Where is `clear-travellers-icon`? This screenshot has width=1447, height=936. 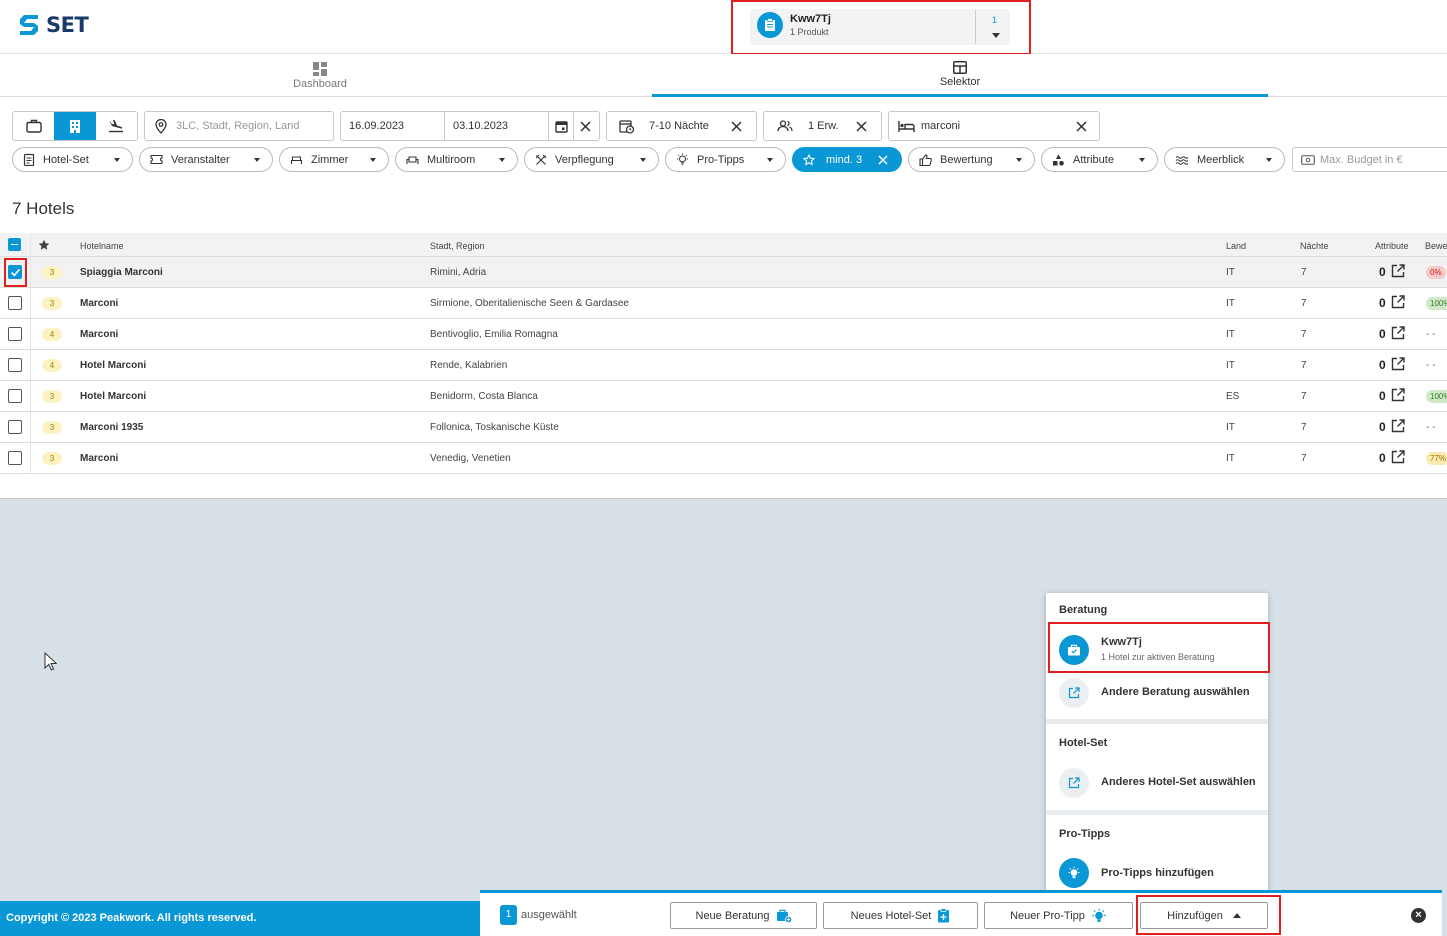 clear-travellers-icon is located at coordinates (861, 126).